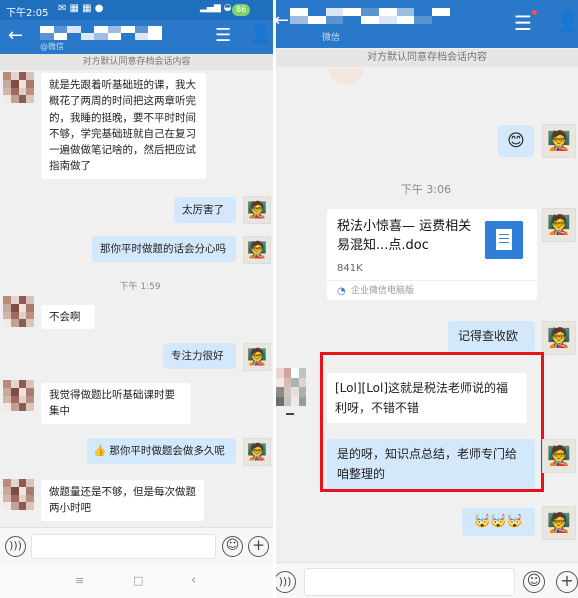 The image size is (578, 598). Describe the element at coordinates (431, 464) in the screenshot. I see `message-bubble: 是的呀，知识点总结，老师专门给咱整理的` at that location.